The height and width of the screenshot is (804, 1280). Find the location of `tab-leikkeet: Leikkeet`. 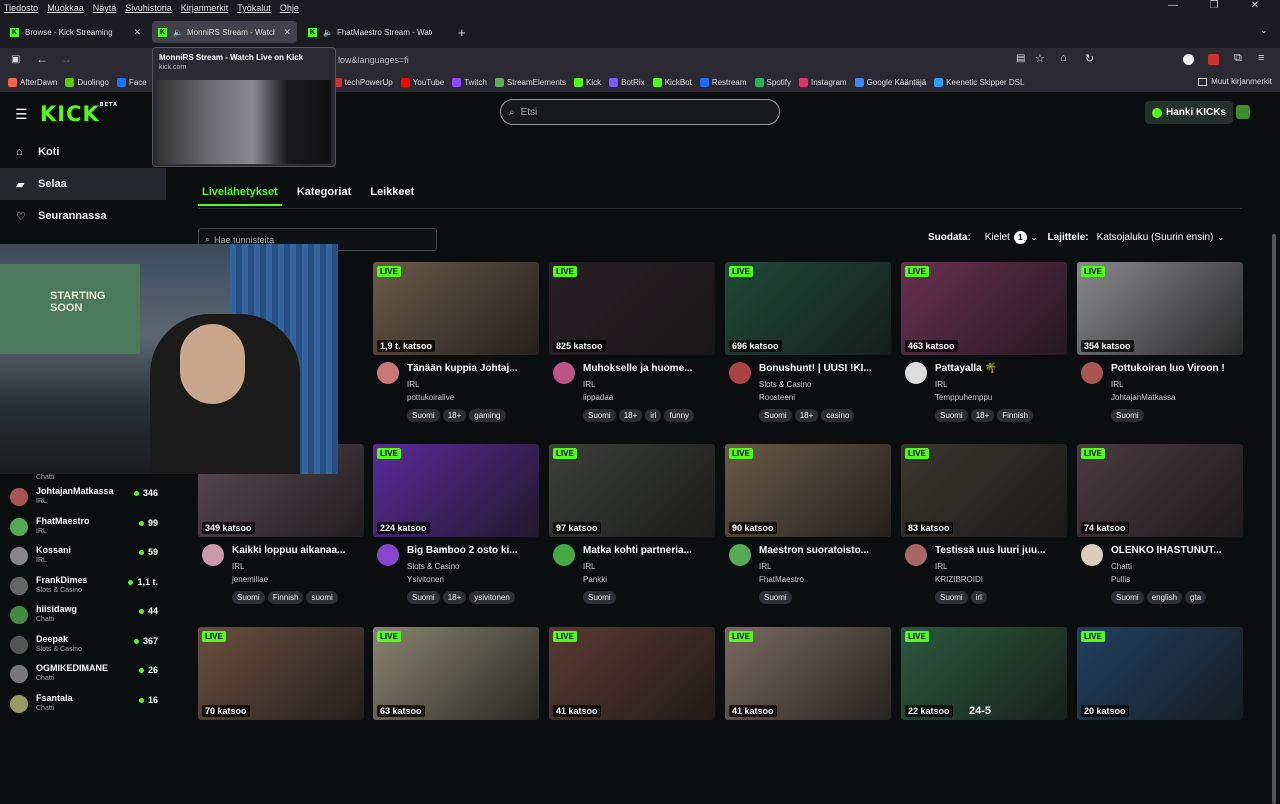

tab-leikkeet: Leikkeet is located at coordinates (392, 196).